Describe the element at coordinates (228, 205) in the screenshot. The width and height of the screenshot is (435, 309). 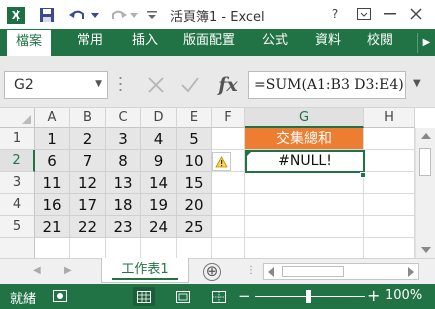
I see `cell-f4` at that location.